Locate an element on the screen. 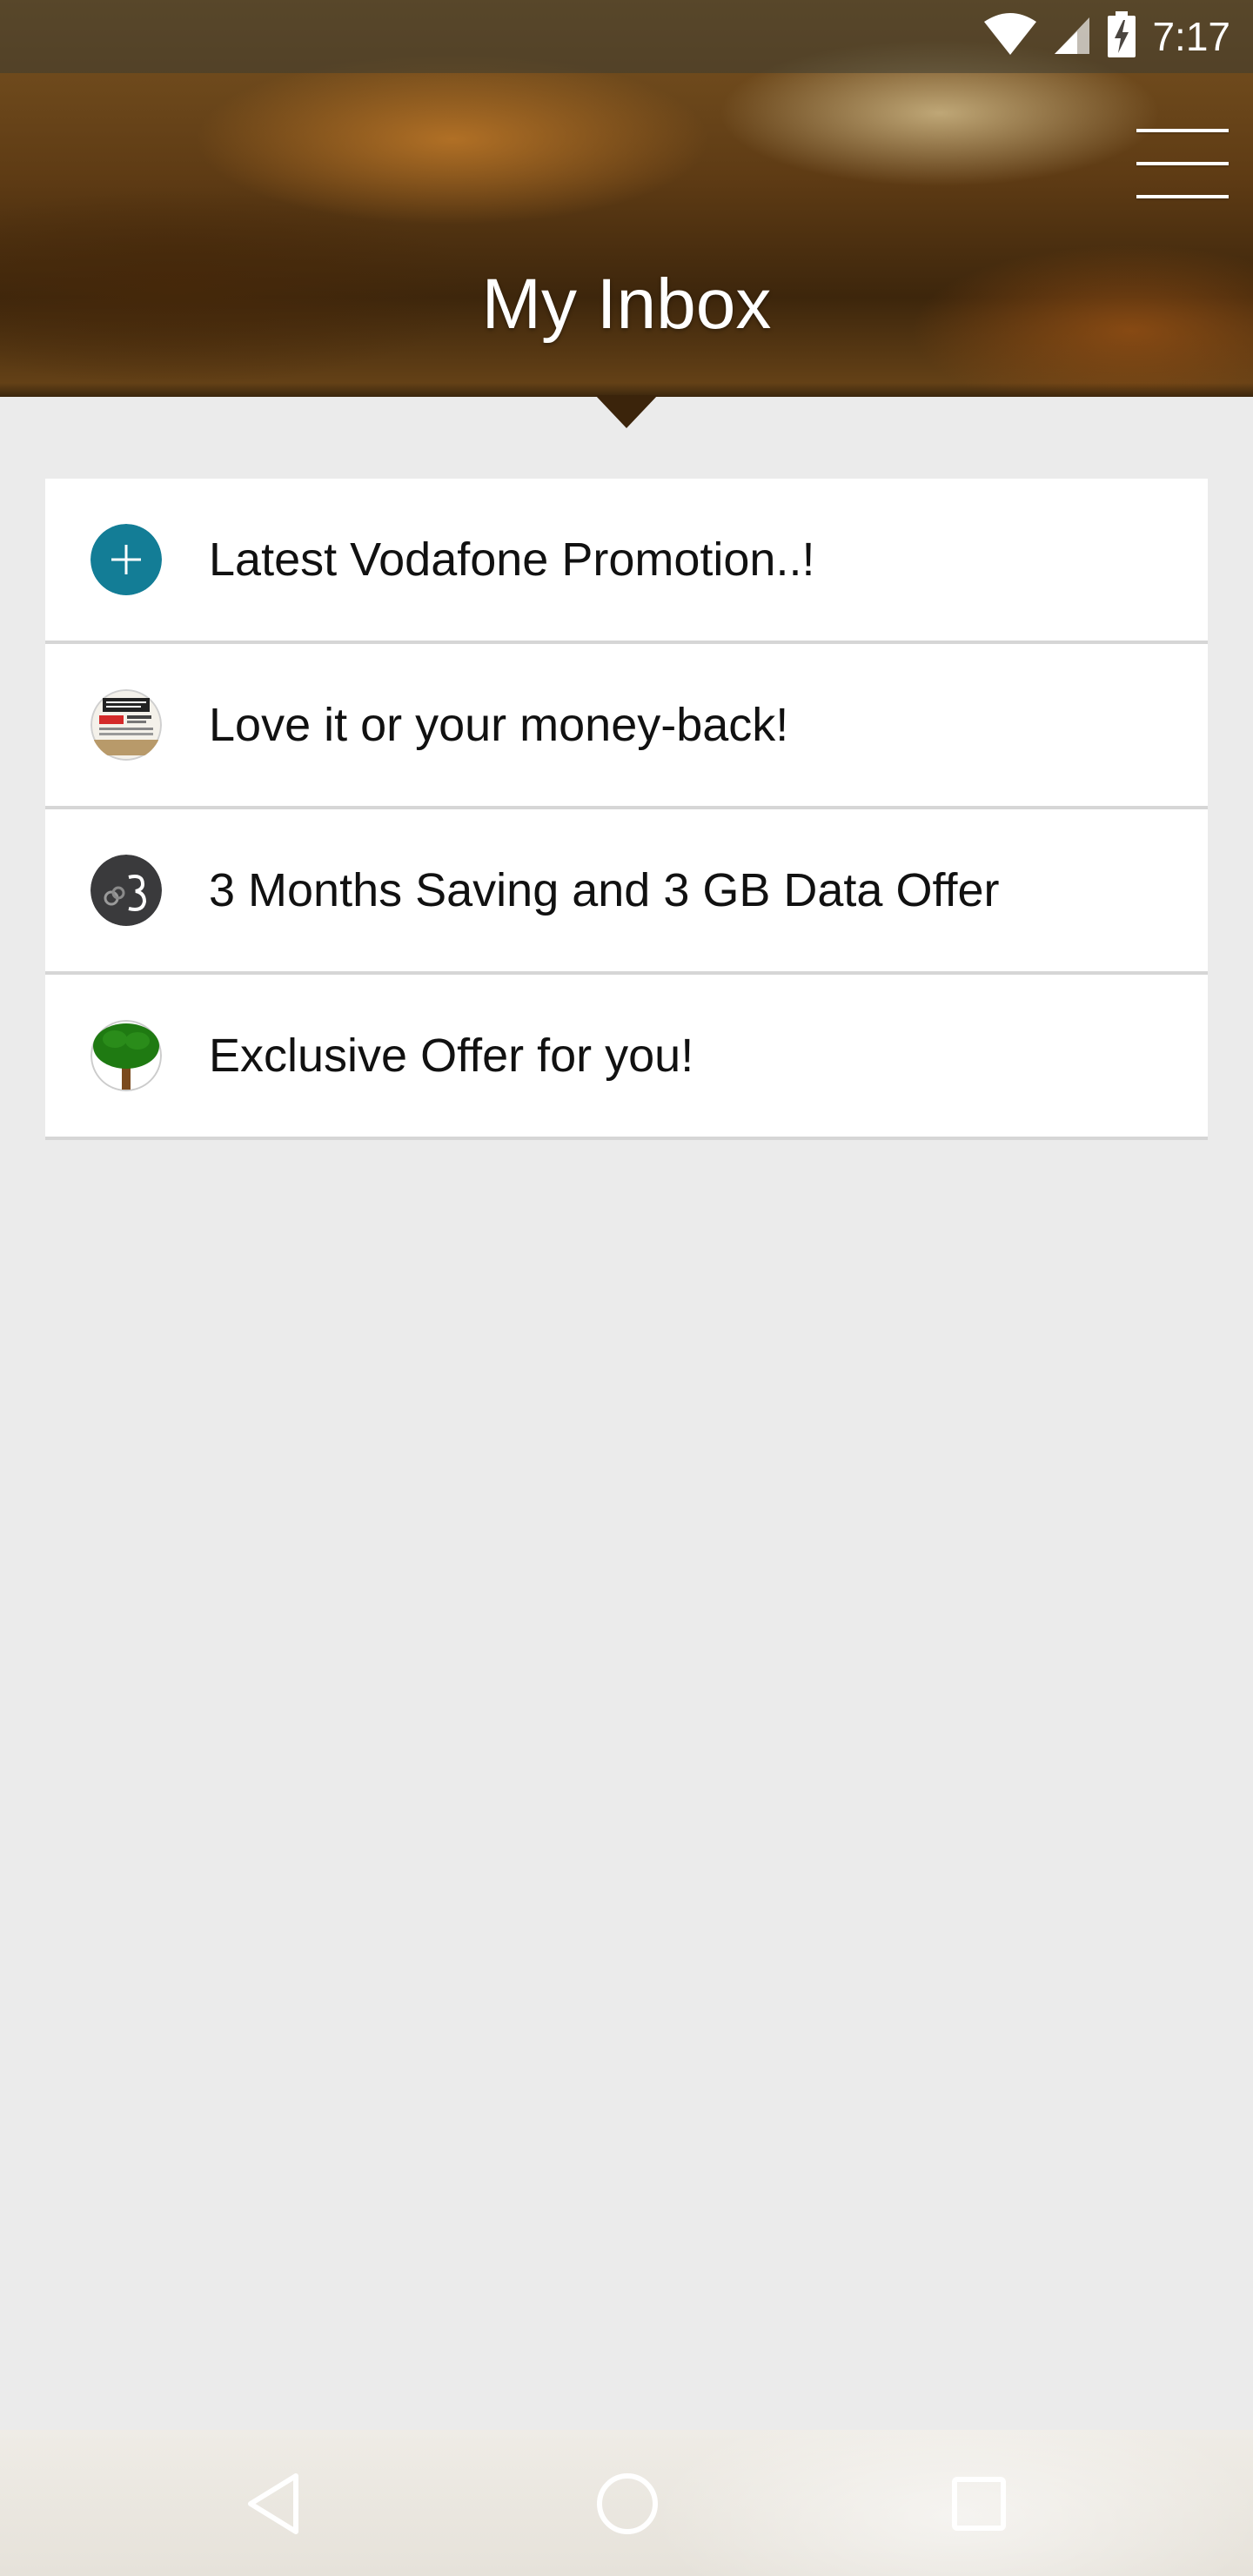 The image size is (1253, 2576). inbox-item-latest-vodafone-promotion: Latest Vodafone Promotion..! is located at coordinates (626, 561).